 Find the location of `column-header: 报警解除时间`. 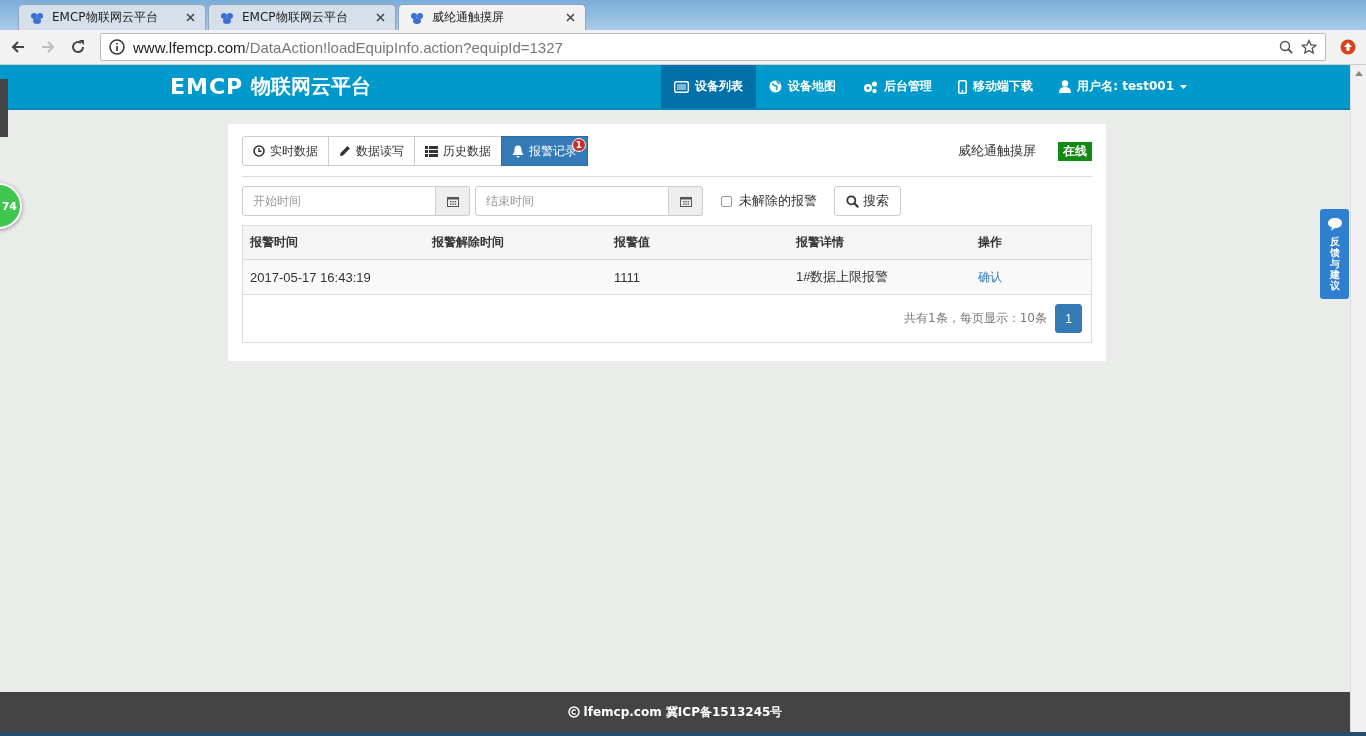

column-header: 报警解除时间 is located at coordinates (516, 243).